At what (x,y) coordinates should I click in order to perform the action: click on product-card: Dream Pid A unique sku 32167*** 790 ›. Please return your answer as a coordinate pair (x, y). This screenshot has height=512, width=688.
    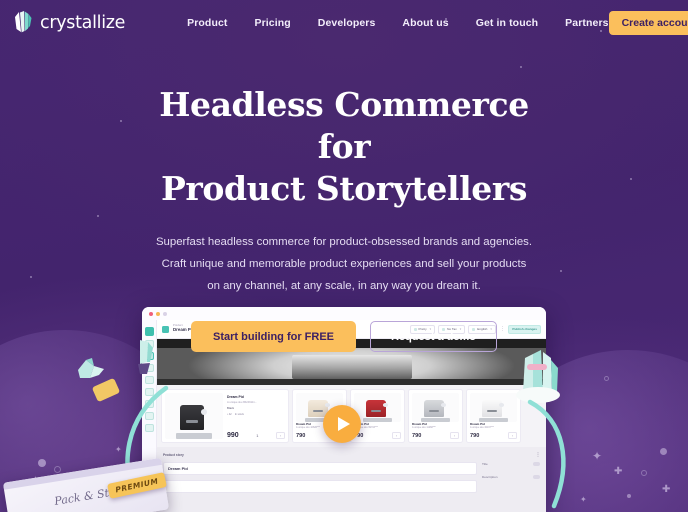
    Looking at the image, I should click on (493, 416).